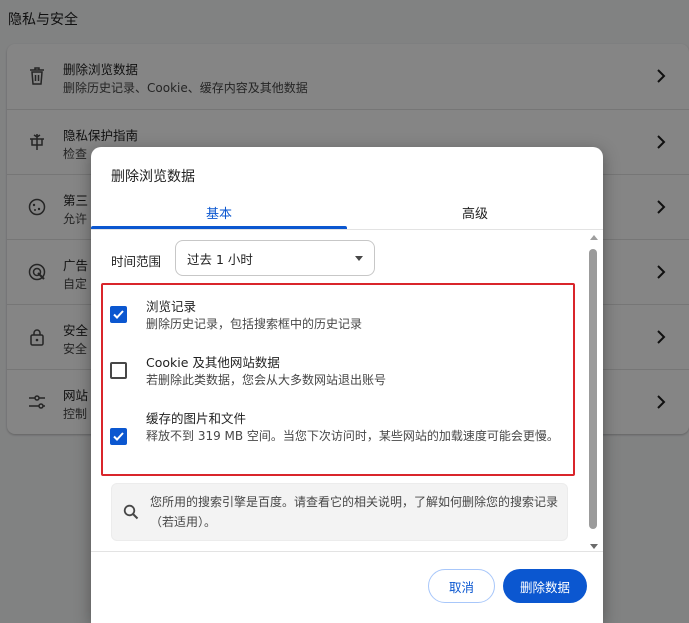 The image size is (689, 623). What do you see at coordinates (352, 436) in the screenshot?
I see `option-subtitle: 释放不到 319 MB 空间。当您下次访问时，某些网站的加载速度可能会更慢。` at bounding box center [352, 436].